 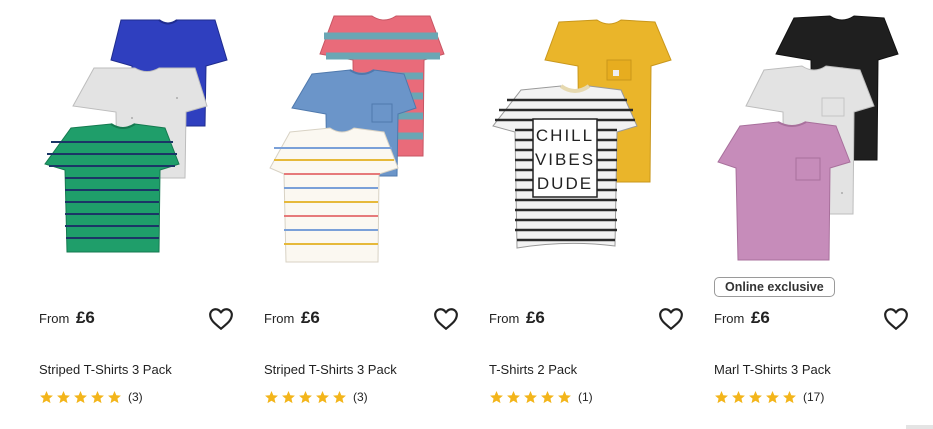 I want to click on green-striped-tshirt-front, so click(x=112, y=188).